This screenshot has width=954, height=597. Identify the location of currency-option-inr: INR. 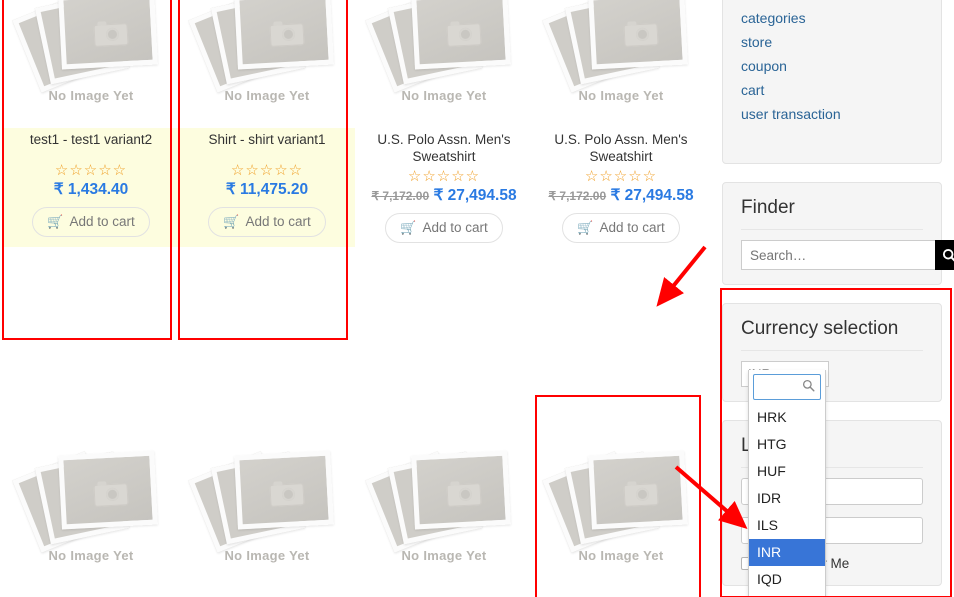
(787, 552).